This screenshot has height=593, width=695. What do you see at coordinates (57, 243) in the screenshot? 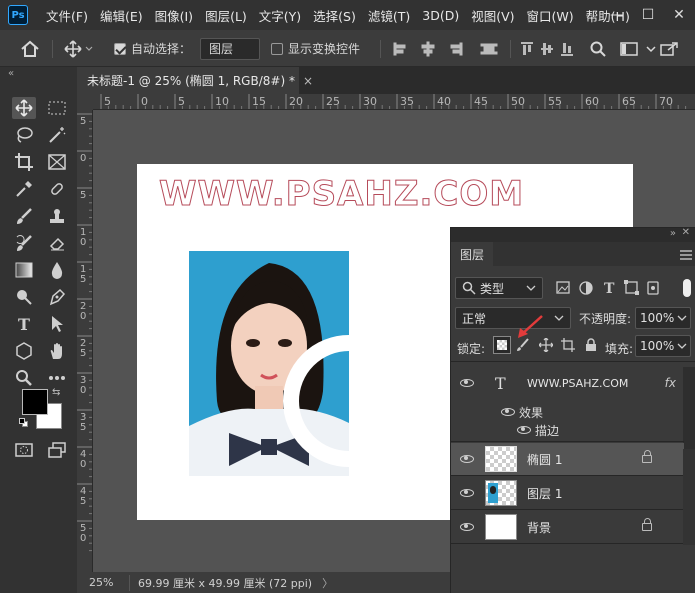
I see `eraser-tool-icon` at bounding box center [57, 243].